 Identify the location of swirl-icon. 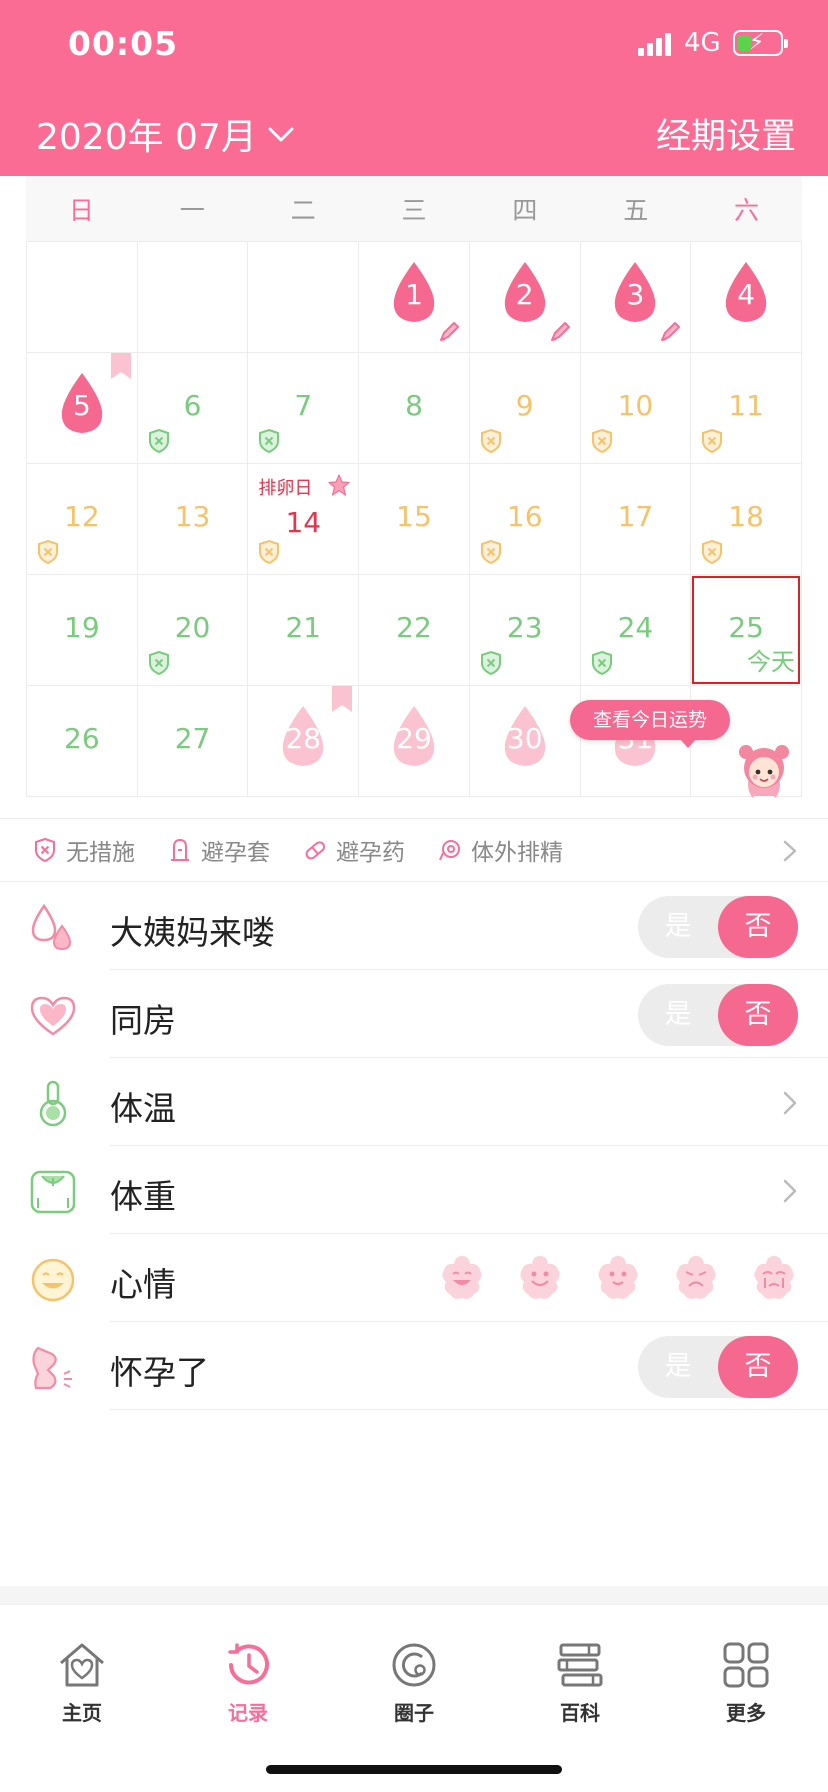
(449, 850).